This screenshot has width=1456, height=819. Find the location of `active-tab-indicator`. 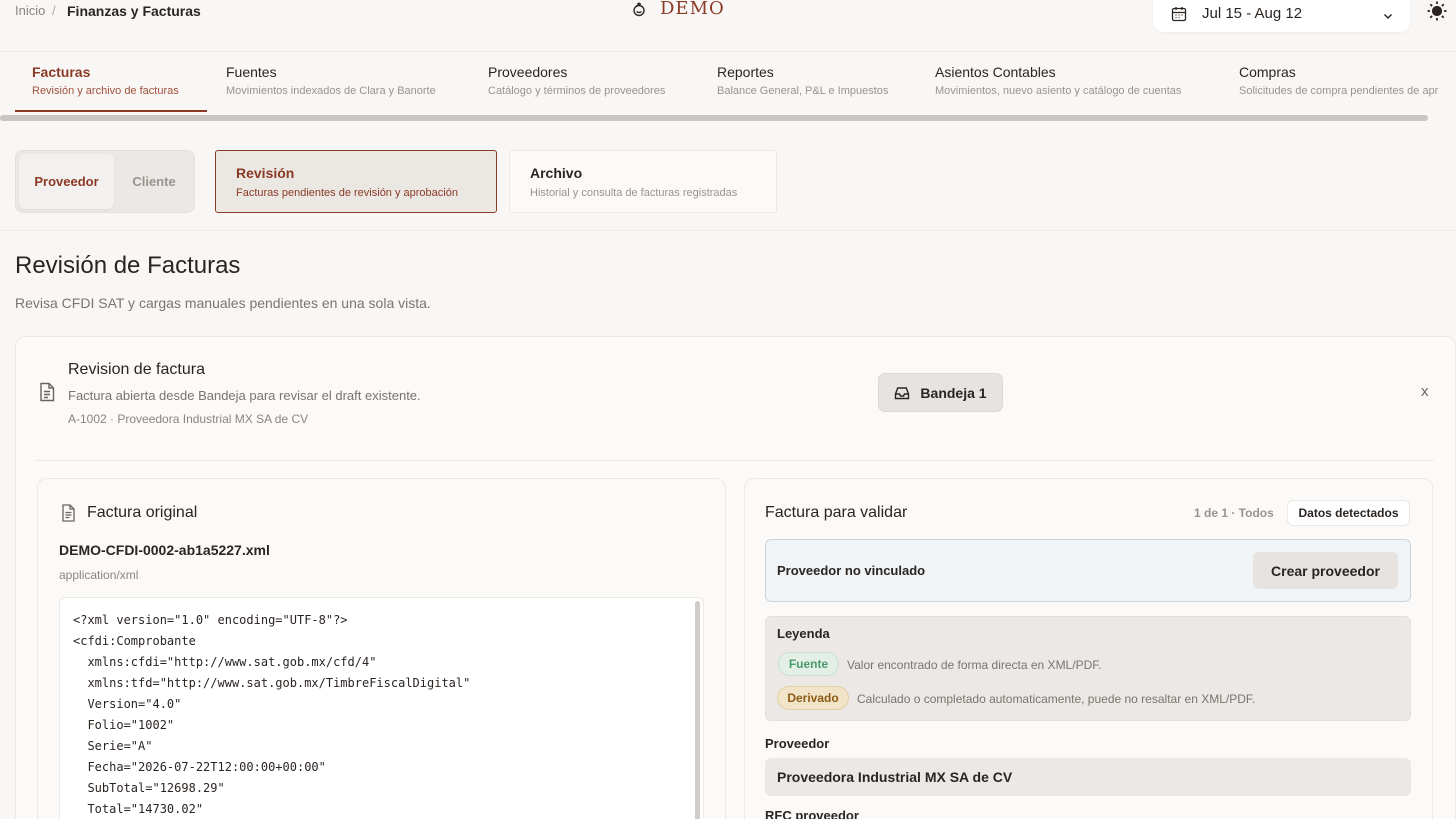

active-tab-indicator is located at coordinates (111, 111).